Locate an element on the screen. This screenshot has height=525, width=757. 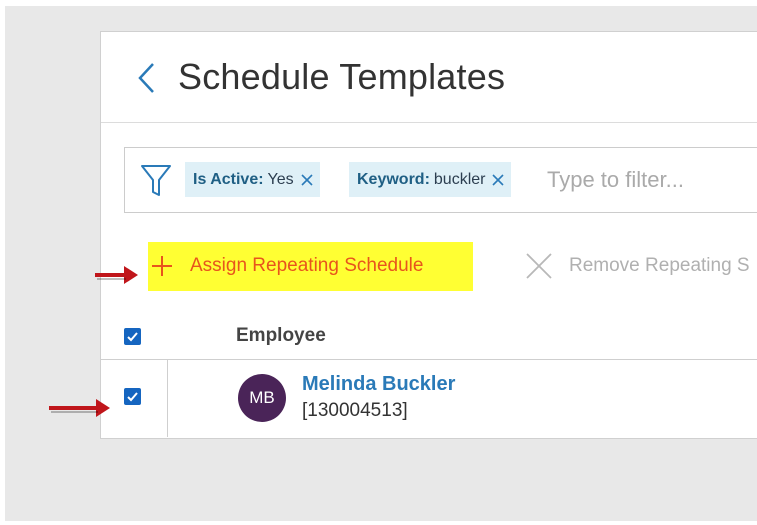
column-divider is located at coordinates (167, 398).